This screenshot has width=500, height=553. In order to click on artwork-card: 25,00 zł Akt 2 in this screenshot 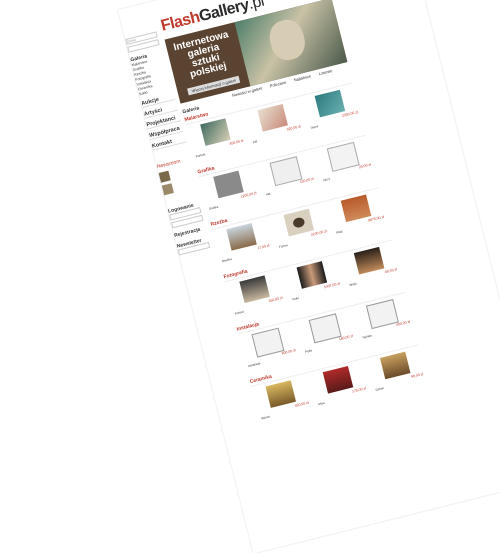, I will do `click(344, 161)`.